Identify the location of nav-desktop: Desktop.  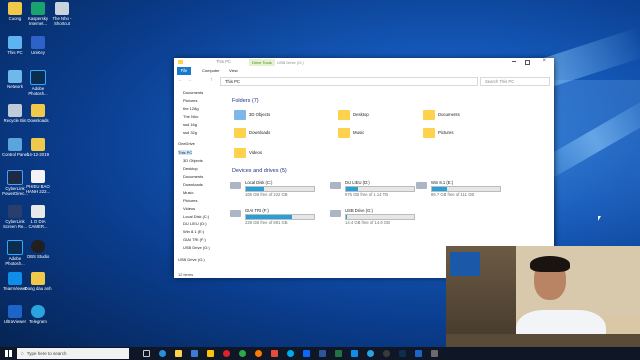
(190, 168).